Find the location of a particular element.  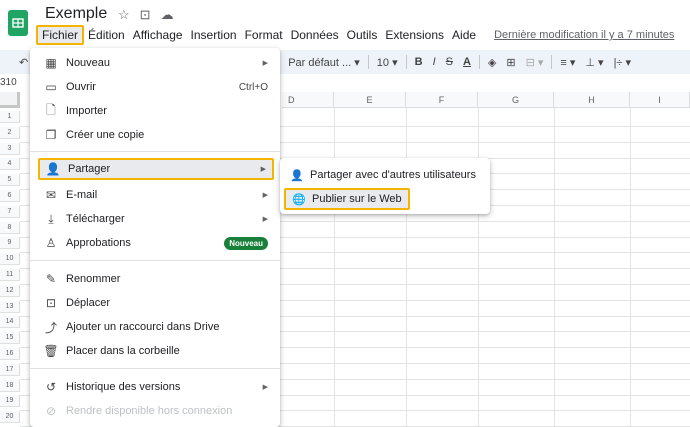

column-header: G is located at coordinates (516, 100).